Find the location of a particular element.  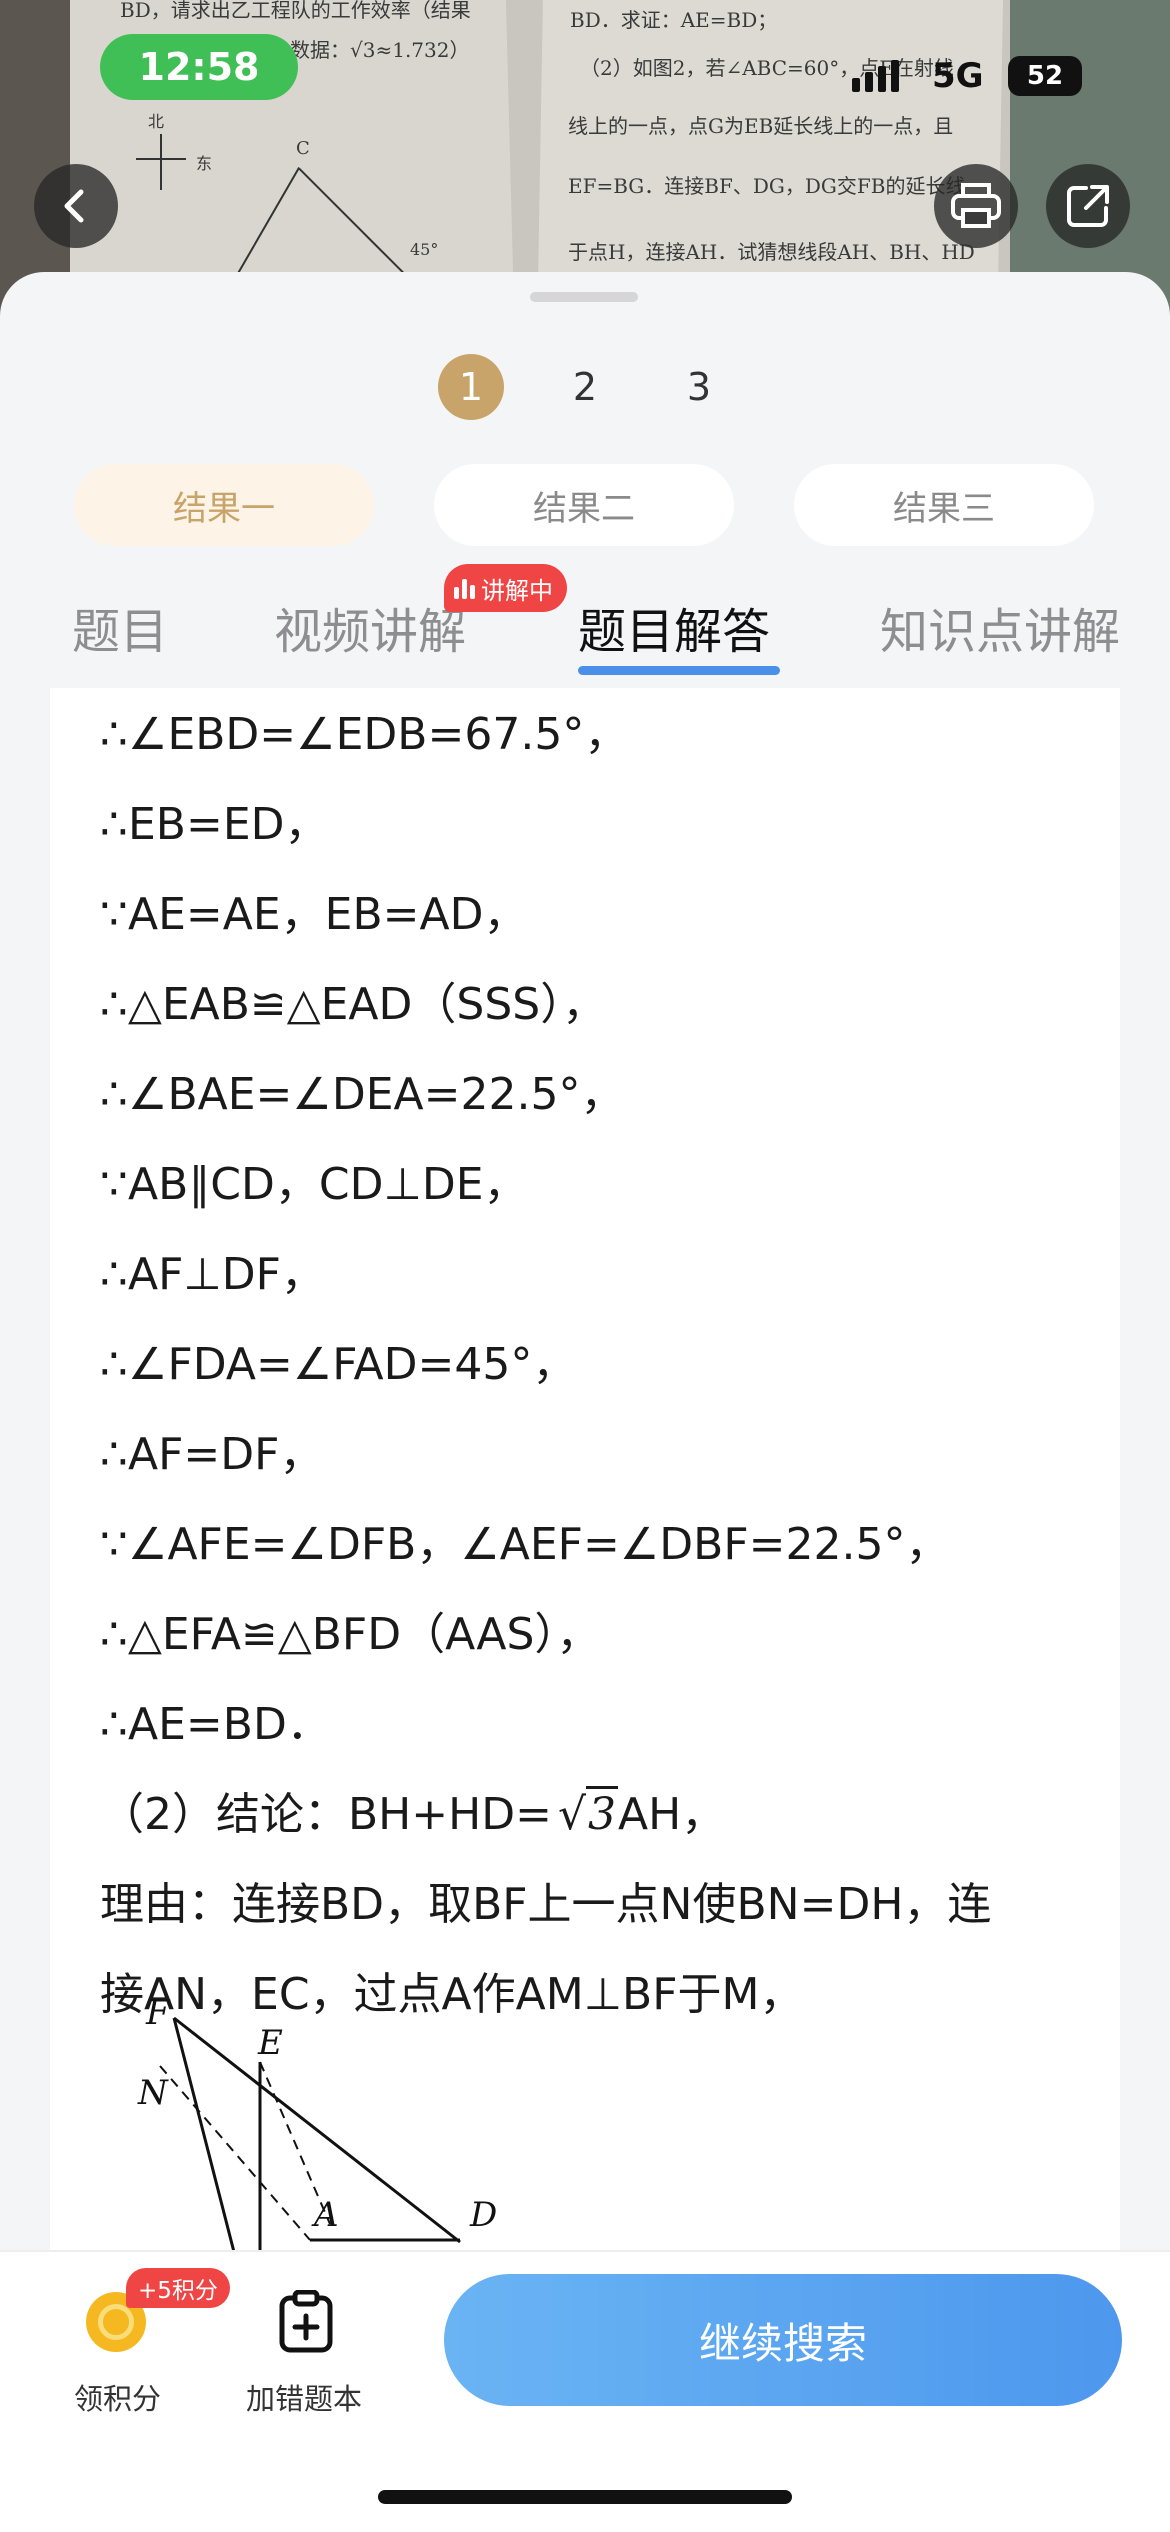

battery-icon: 52 is located at coordinates (1045, 76).